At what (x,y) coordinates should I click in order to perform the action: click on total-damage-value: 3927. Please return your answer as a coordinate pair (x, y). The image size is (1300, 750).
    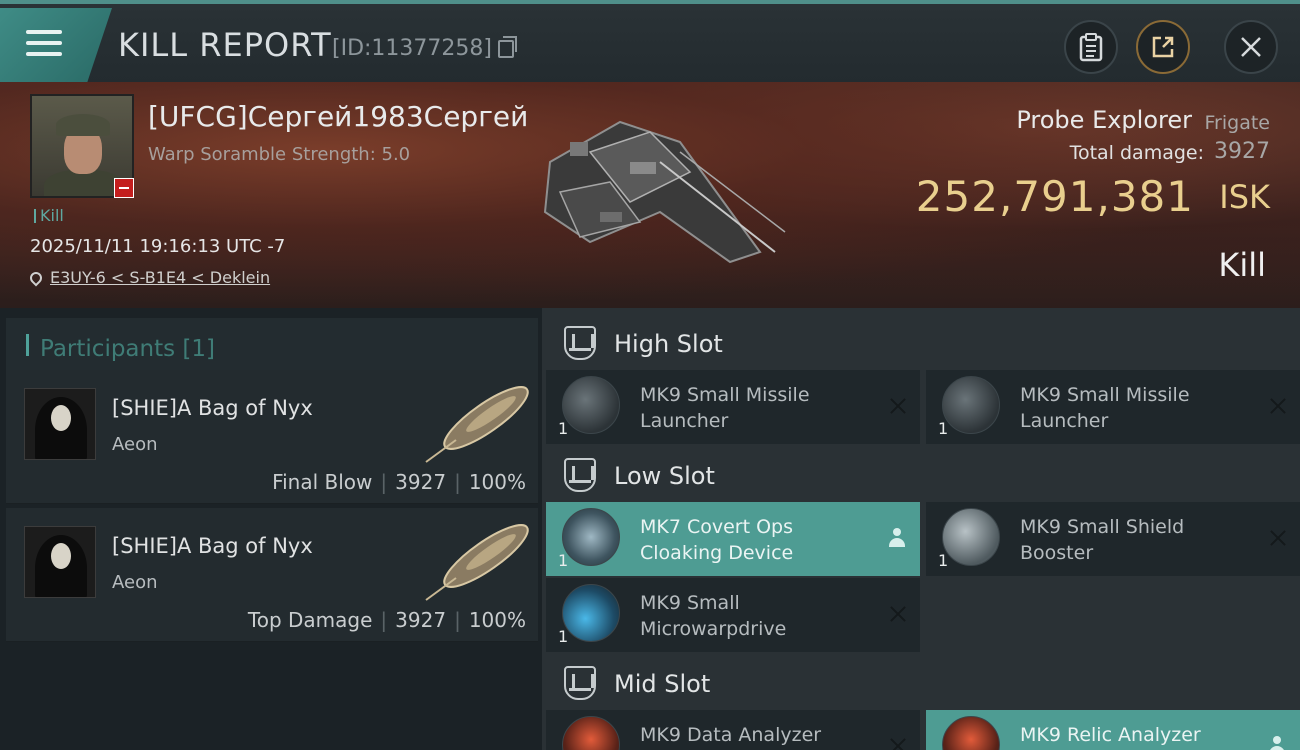
    Looking at the image, I should click on (1242, 151).